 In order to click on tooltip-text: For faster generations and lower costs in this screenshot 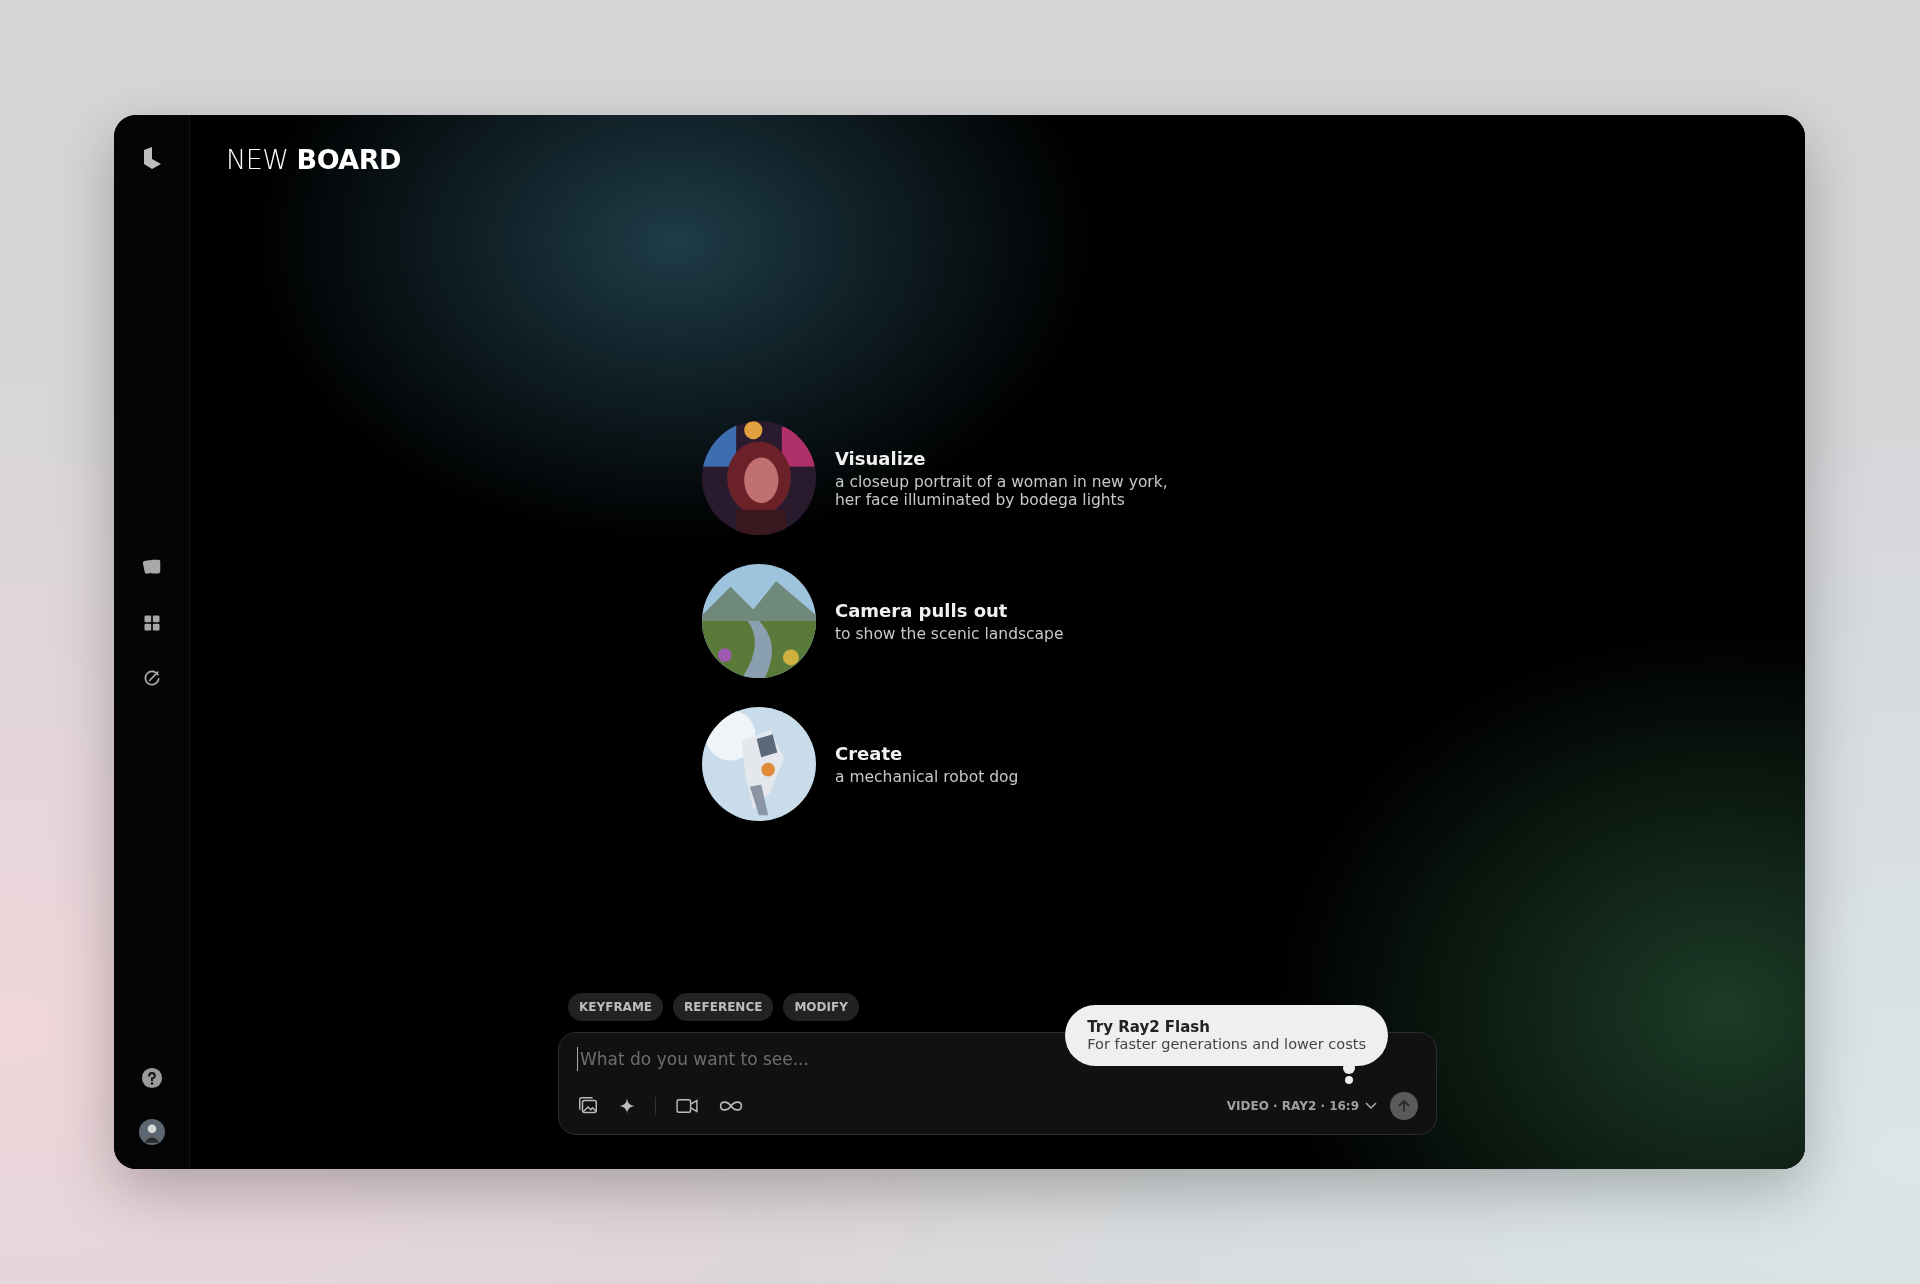, I will do `click(1226, 1044)`.